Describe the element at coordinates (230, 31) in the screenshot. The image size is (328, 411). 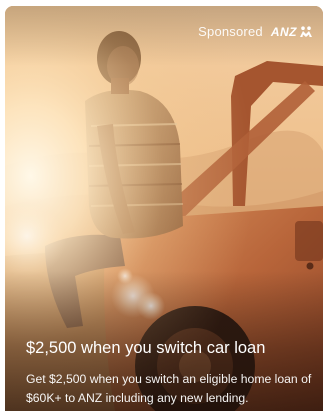
I see `sponsored-label: Sponsored` at that location.